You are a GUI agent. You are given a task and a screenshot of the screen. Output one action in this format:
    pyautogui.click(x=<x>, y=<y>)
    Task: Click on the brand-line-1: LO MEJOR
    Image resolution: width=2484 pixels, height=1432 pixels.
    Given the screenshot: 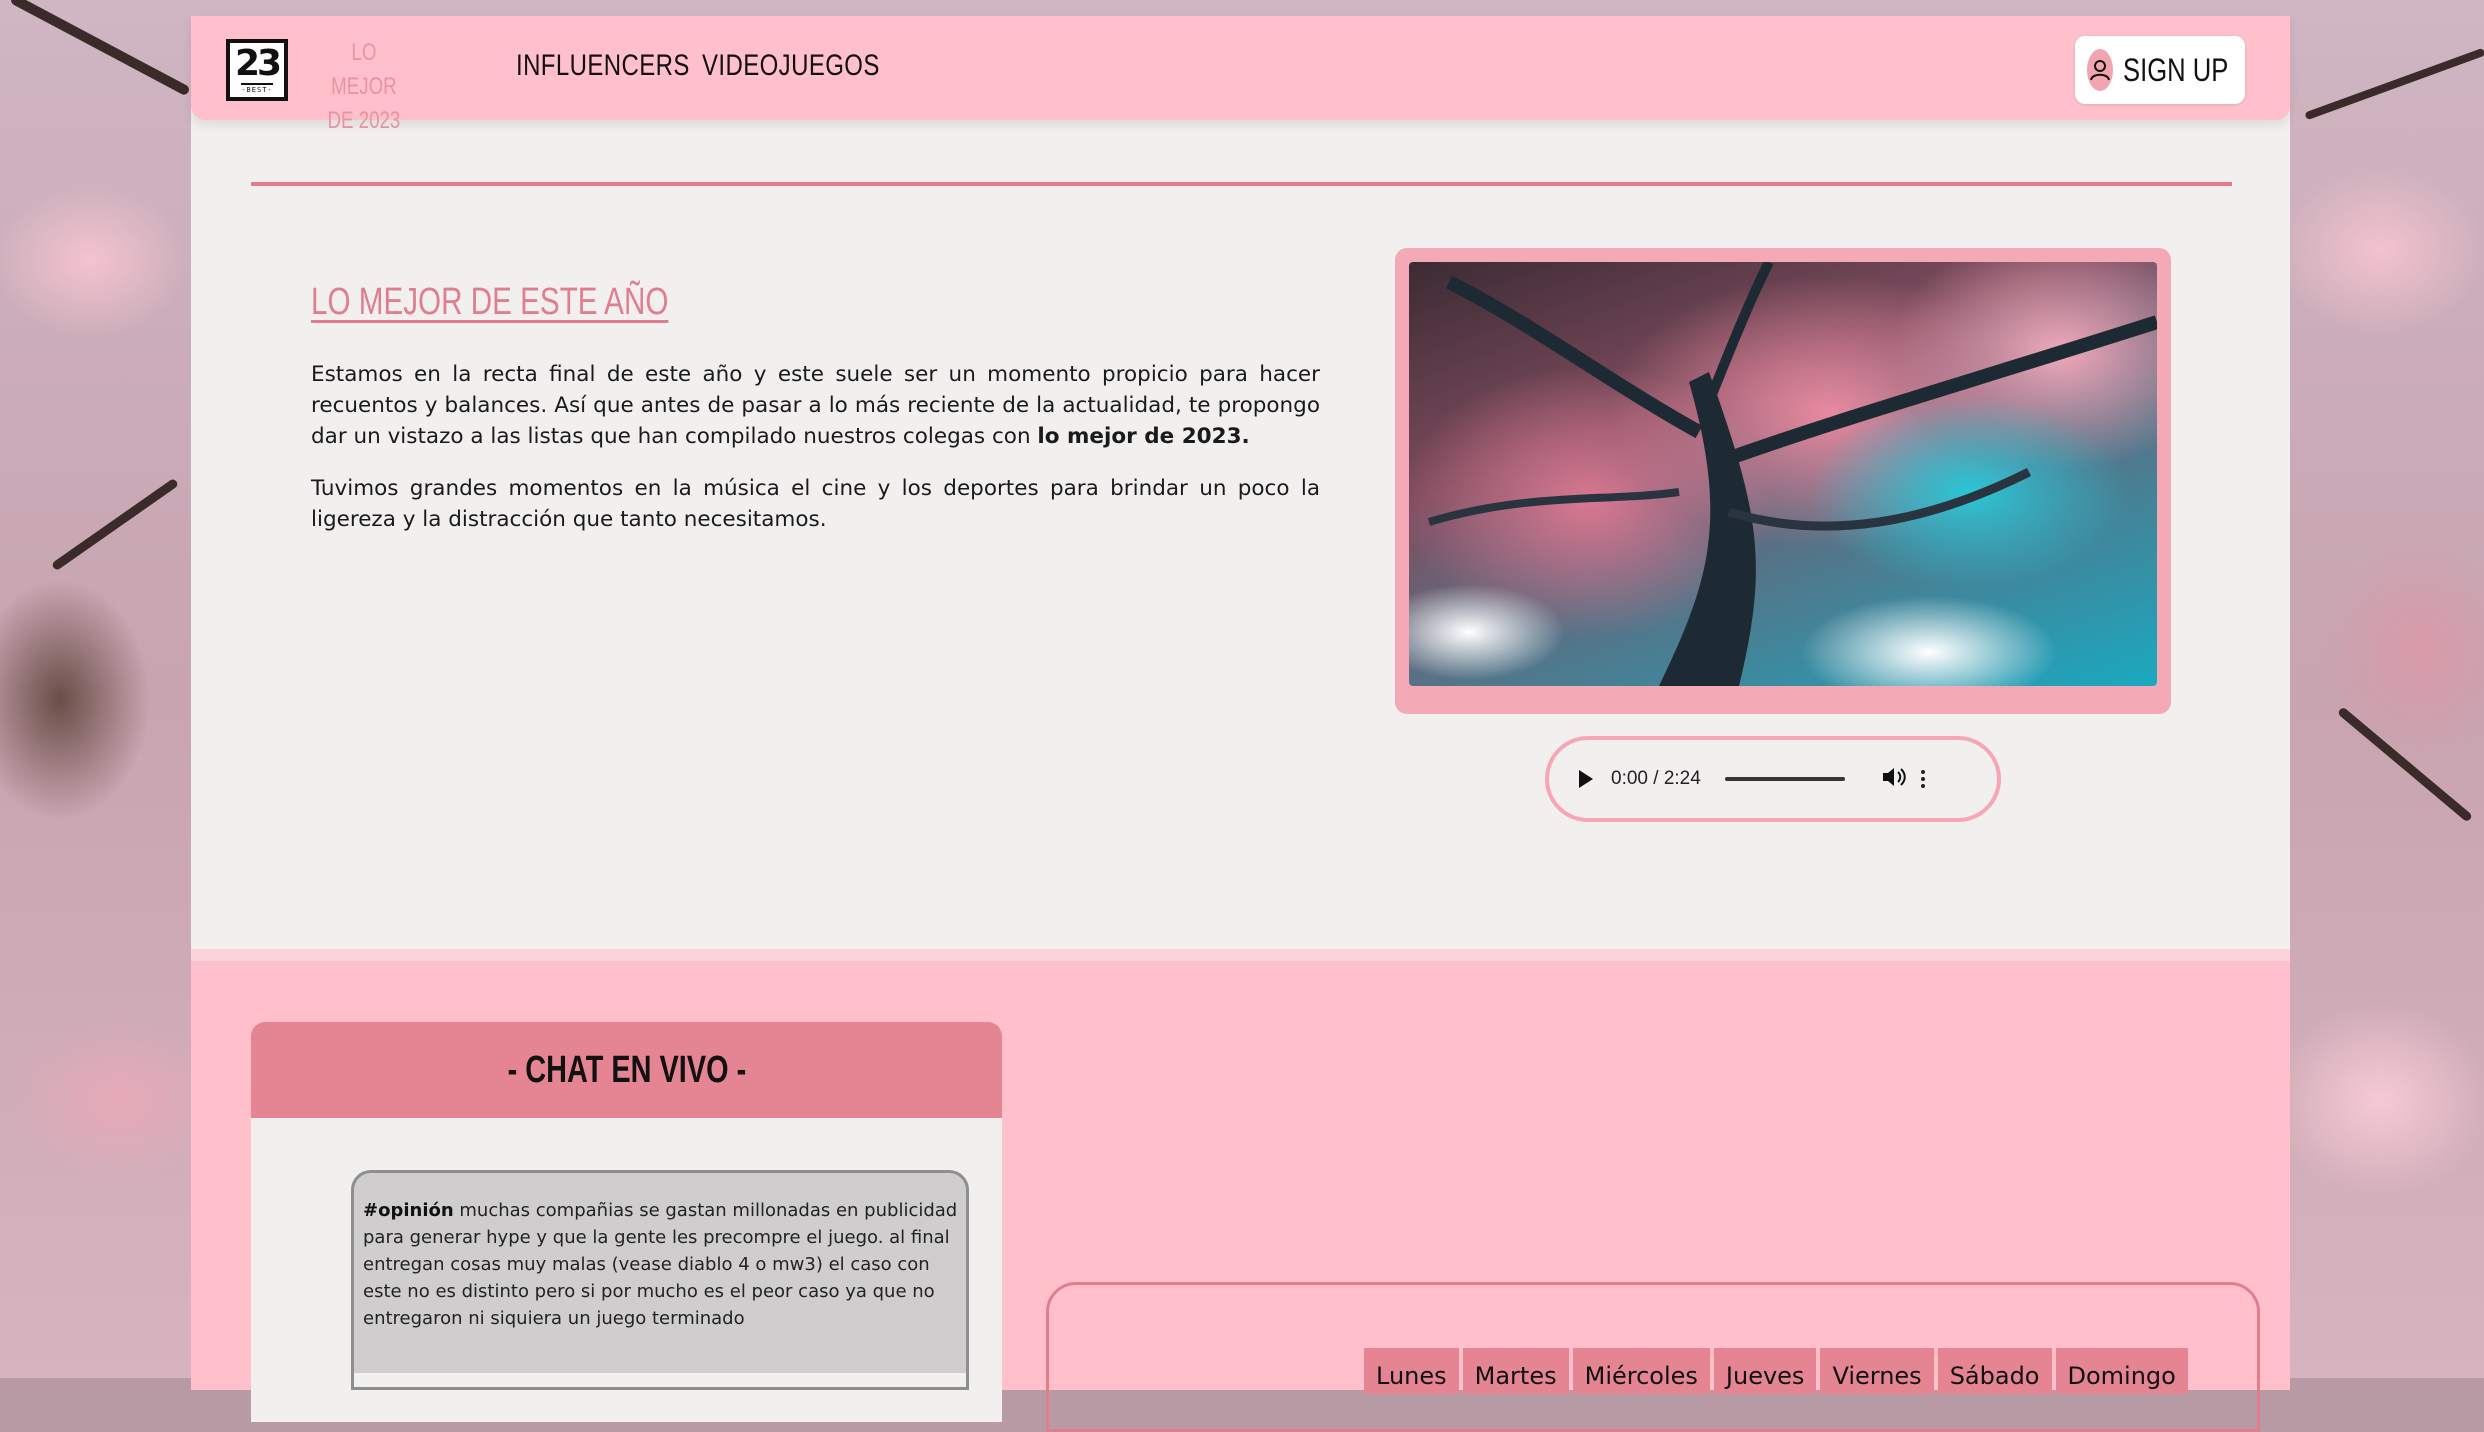 What is the action you would take?
    pyautogui.click(x=364, y=69)
    